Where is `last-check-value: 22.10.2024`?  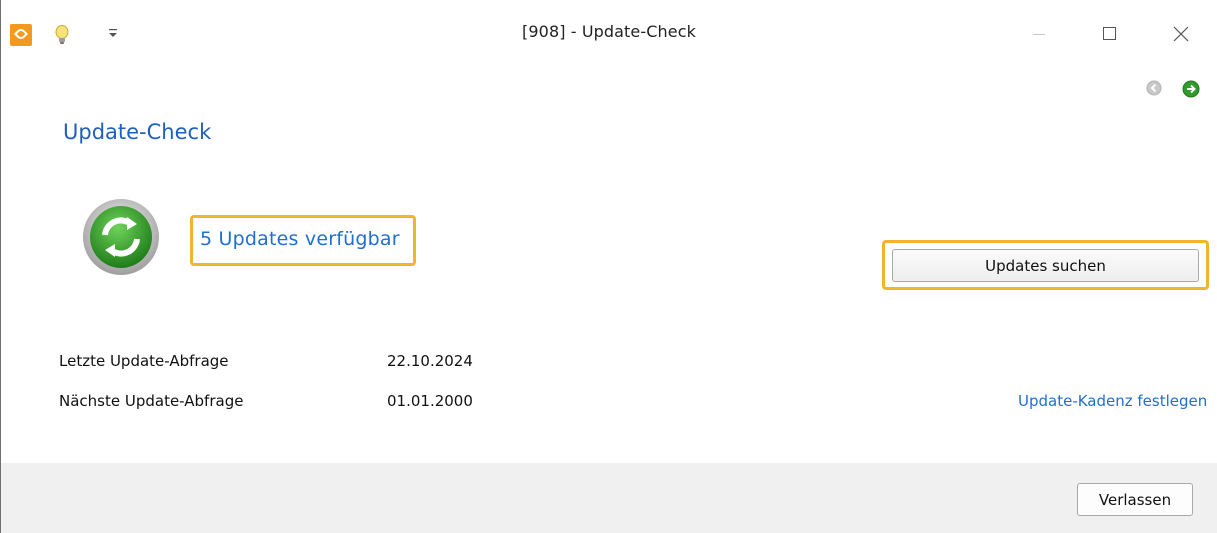 last-check-value: 22.10.2024 is located at coordinates (430, 361).